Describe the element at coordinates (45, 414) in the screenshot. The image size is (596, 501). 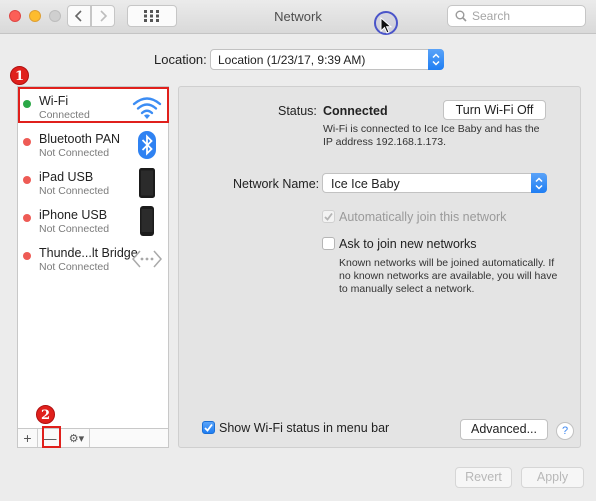
I see `annotation-badge-two: 2` at that location.